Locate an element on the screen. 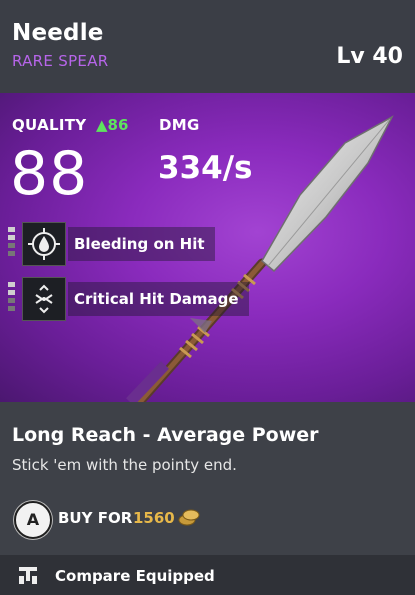 The height and width of the screenshot is (595, 415). compare-icon is located at coordinates (28, 576).